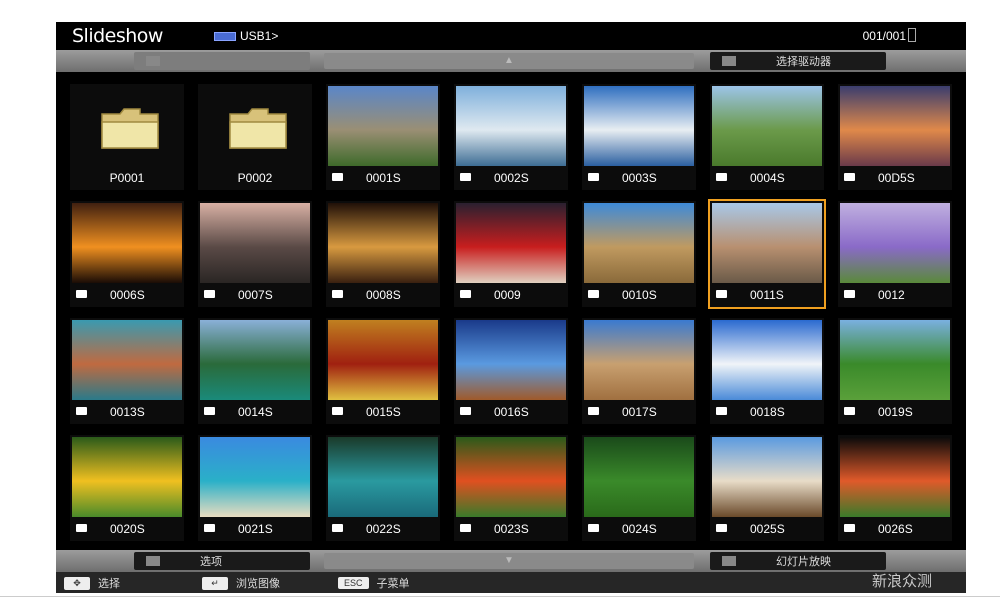  I want to click on photo-thumbnail: 0019S, so click(895, 371).